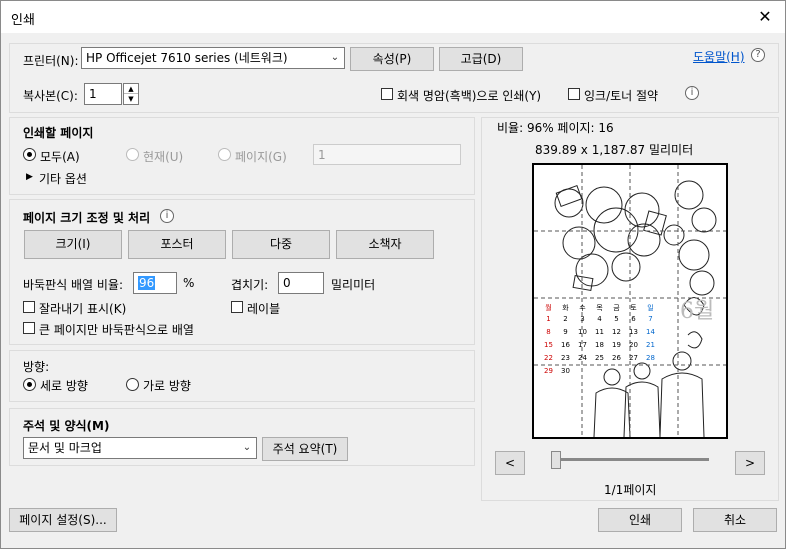 The width and height of the screenshot is (786, 549). What do you see at coordinates (147, 283) in the screenshot?
I see `tile-scale-value: 96` at bounding box center [147, 283].